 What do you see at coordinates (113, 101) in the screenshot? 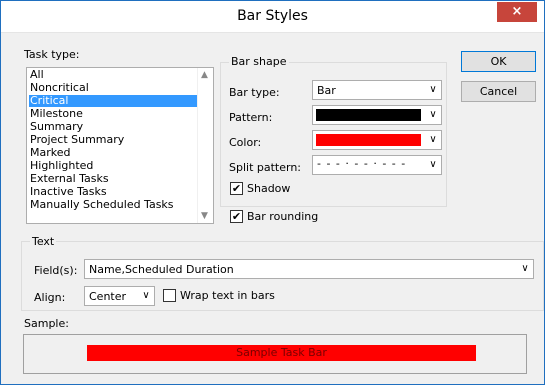
I see `list-item-selected: Critical` at bounding box center [113, 101].